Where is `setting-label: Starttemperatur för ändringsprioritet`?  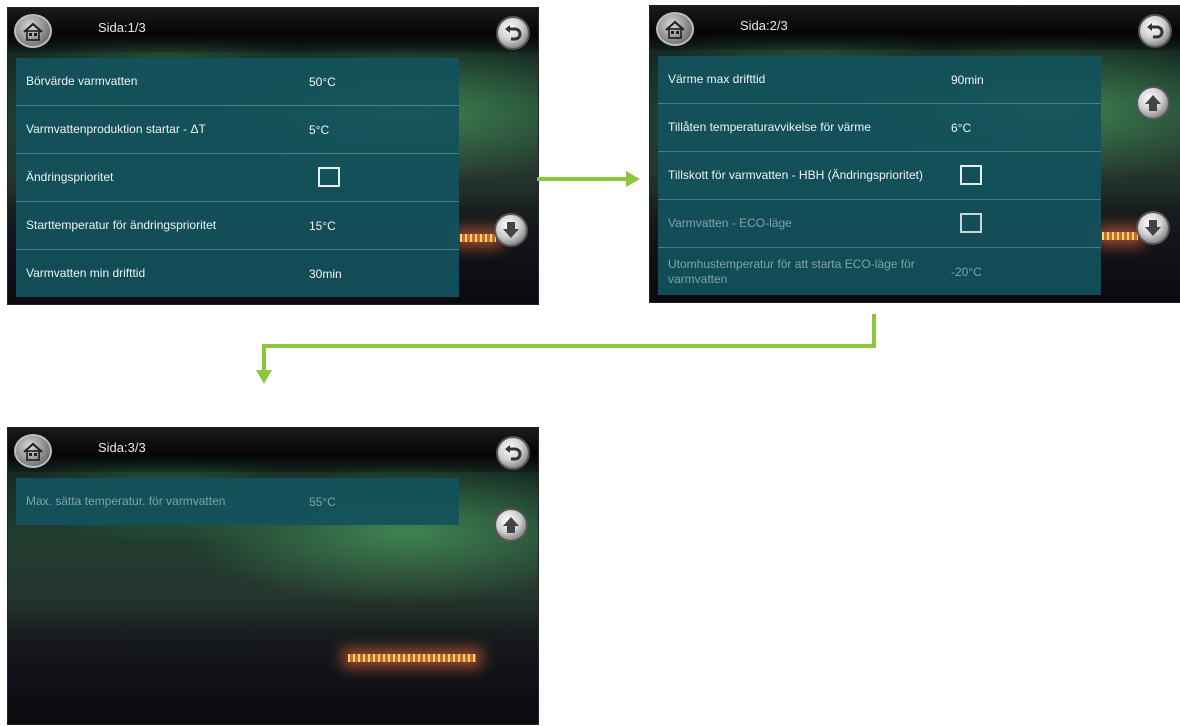
setting-label: Starttemperatur för ändringsprioritet is located at coordinates (121, 225).